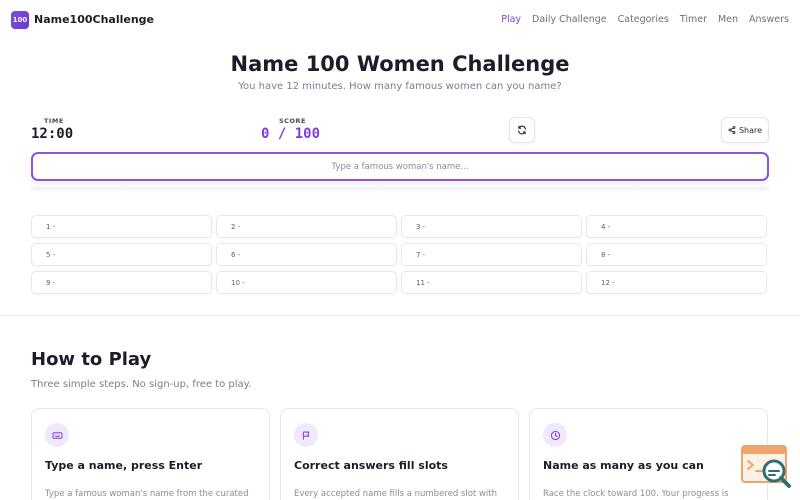 Image resolution: width=800 pixels, height=500 pixels. Describe the element at coordinates (121, 226) in the screenshot. I see `answer-slot: 1 -` at that location.